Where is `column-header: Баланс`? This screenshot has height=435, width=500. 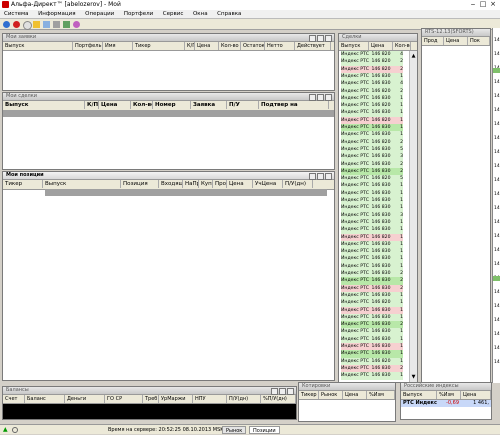 column-header: Баланс is located at coordinates (45, 399).